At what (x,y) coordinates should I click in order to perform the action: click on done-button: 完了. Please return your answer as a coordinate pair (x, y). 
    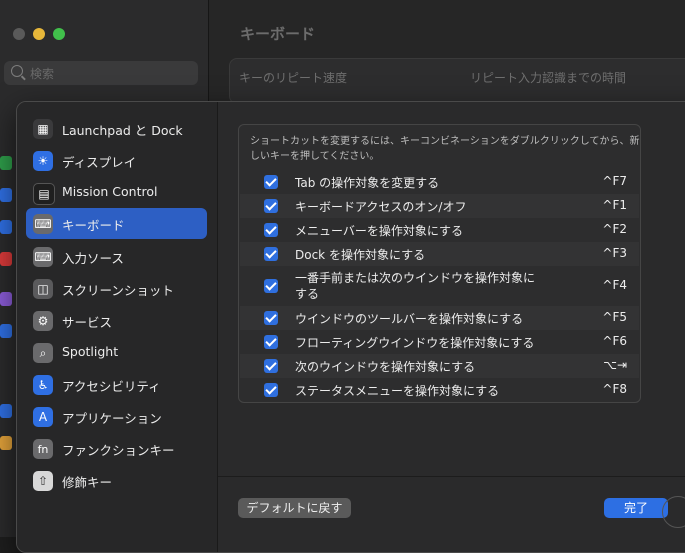
    Looking at the image, I should click on (636, 508).